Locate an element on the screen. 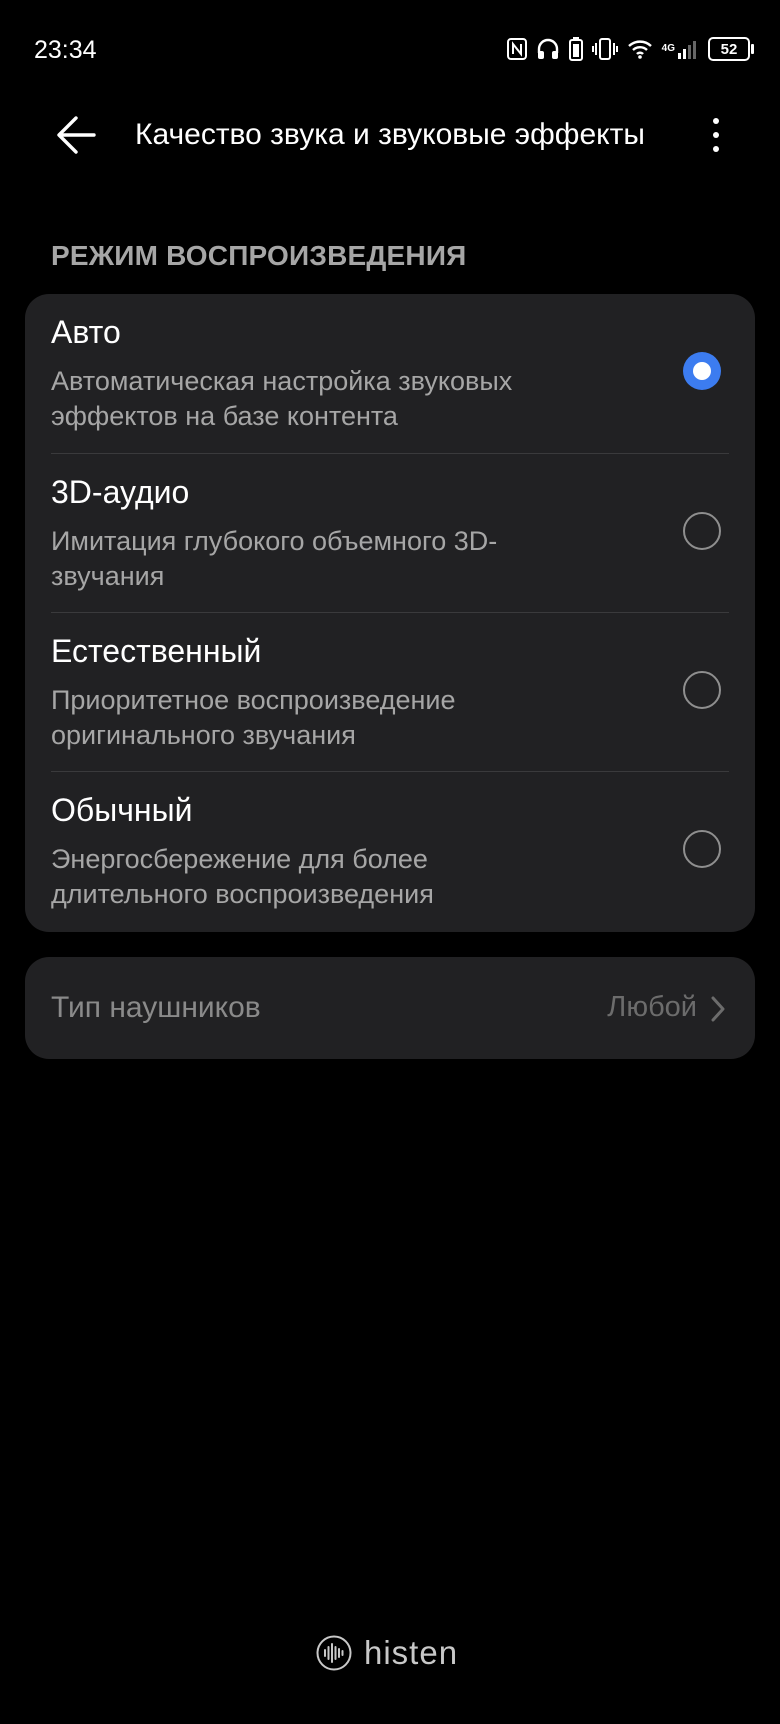 The image size is (780, 1724). back-button is located at coordinates (77, 135).